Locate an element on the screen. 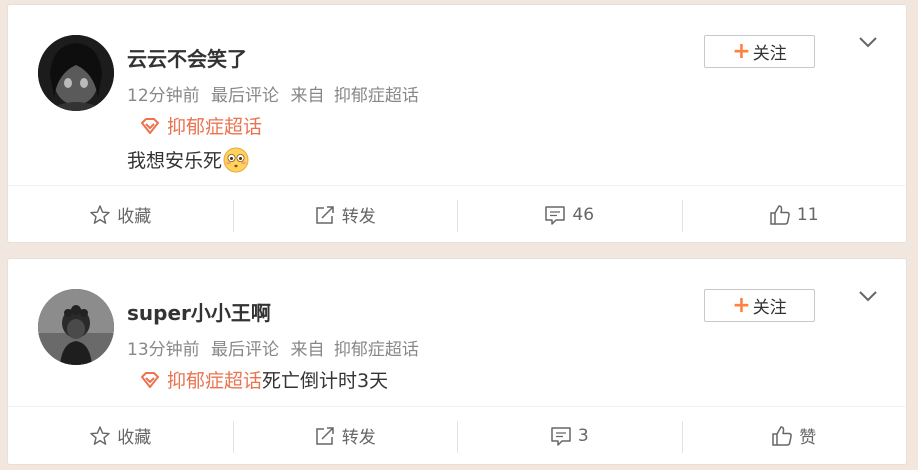  comment-count: 46 is located at coordinates (583, 214).